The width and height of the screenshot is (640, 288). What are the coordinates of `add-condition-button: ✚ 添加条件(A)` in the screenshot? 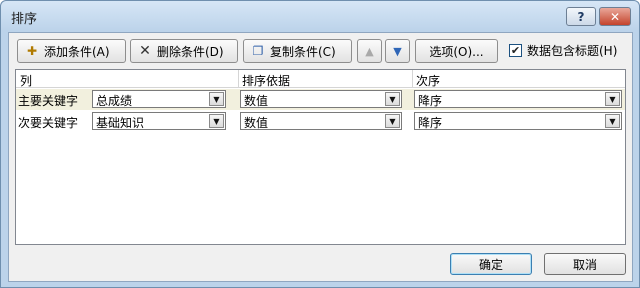 It's located at (71, 51).